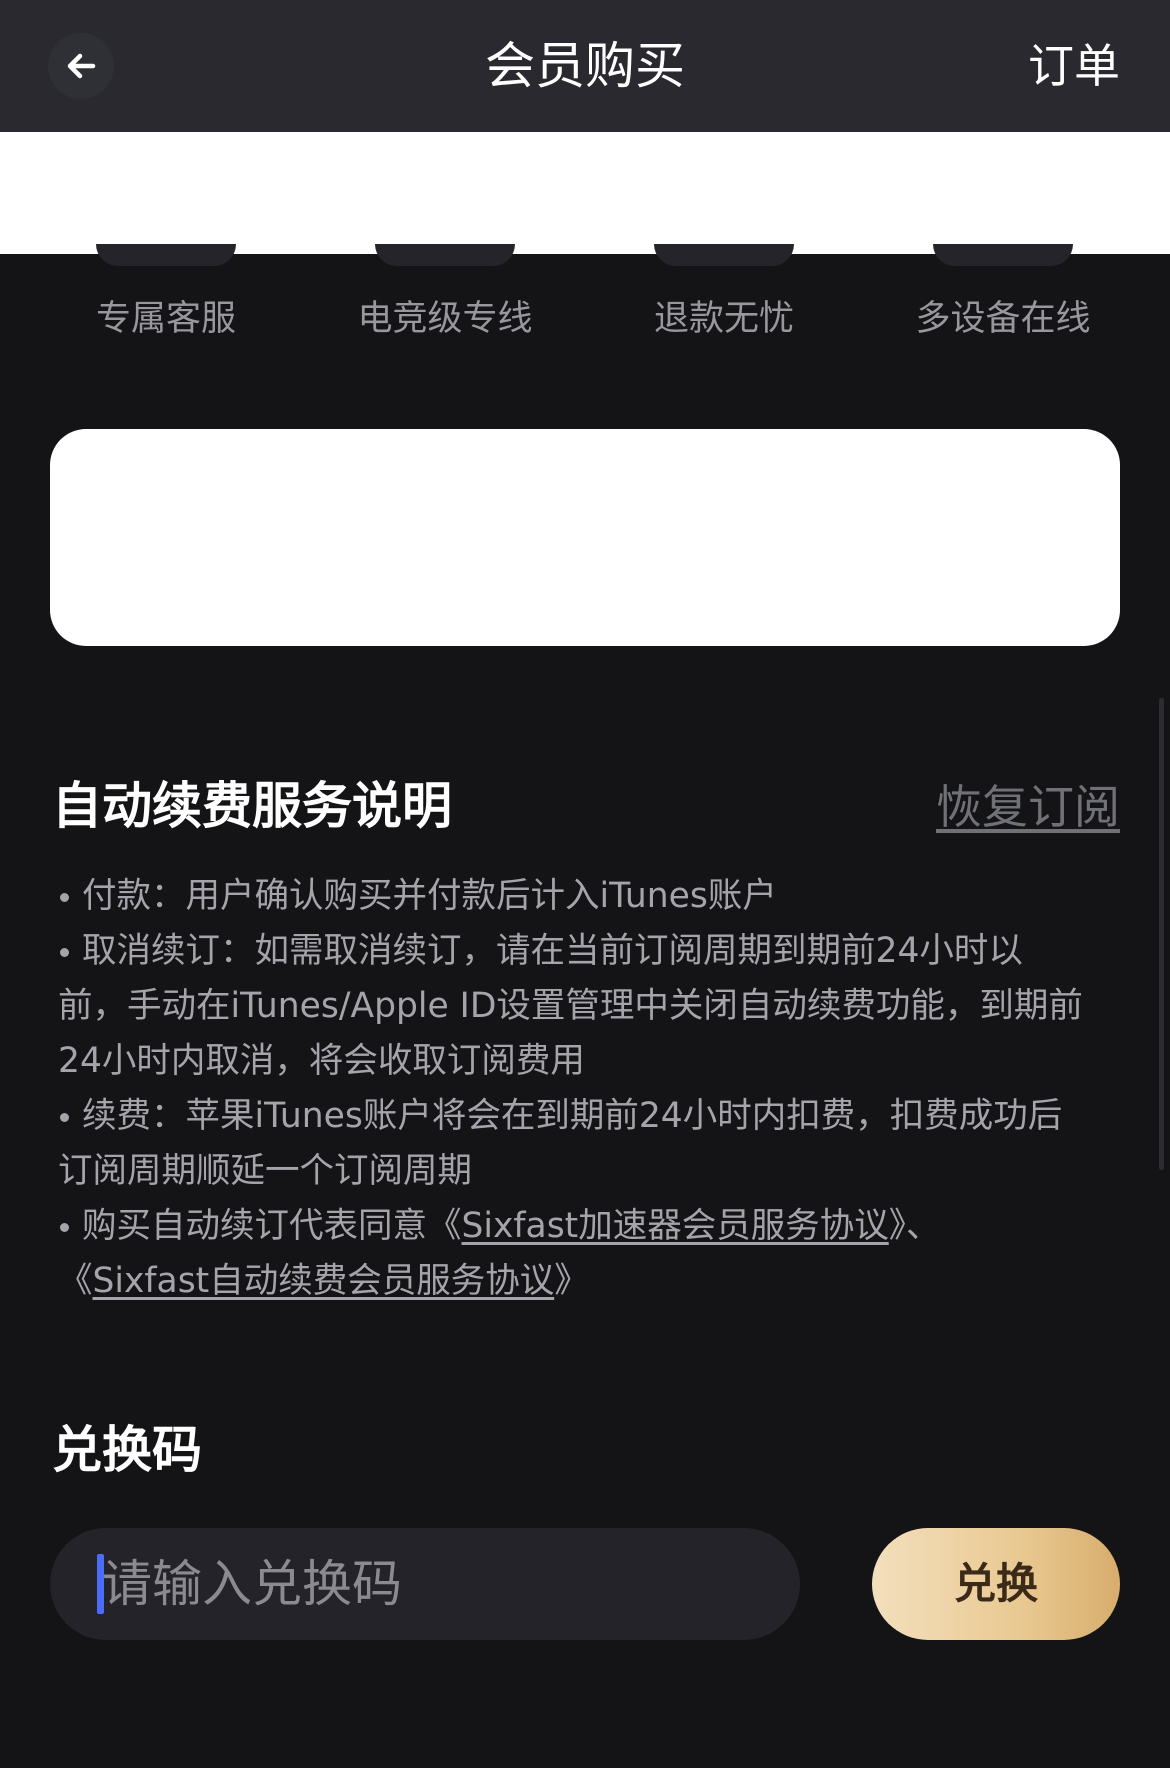 The width and height of the screenshot is (1170, 1768). Describe the element at coordinates (1003, 294) in the screenshot. I see `feature-item-multi-device: 多设备在线` at that location.